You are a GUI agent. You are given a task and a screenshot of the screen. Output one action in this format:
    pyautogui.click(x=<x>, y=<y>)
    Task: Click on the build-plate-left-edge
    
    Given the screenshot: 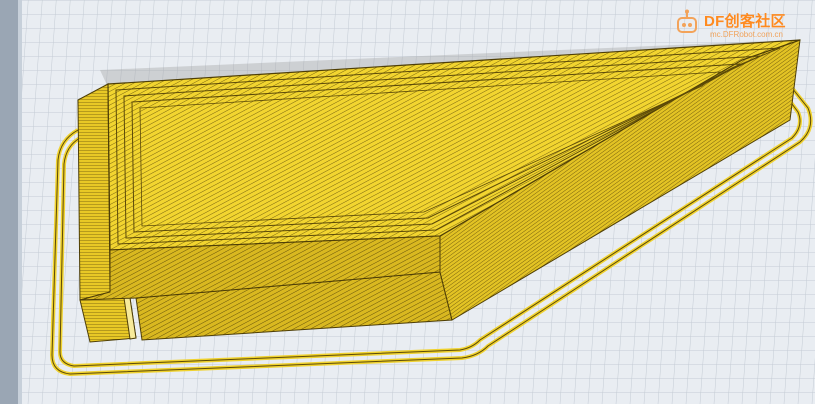 What is the action you would take?
    pyautogui.click(x=9, y=202)
    